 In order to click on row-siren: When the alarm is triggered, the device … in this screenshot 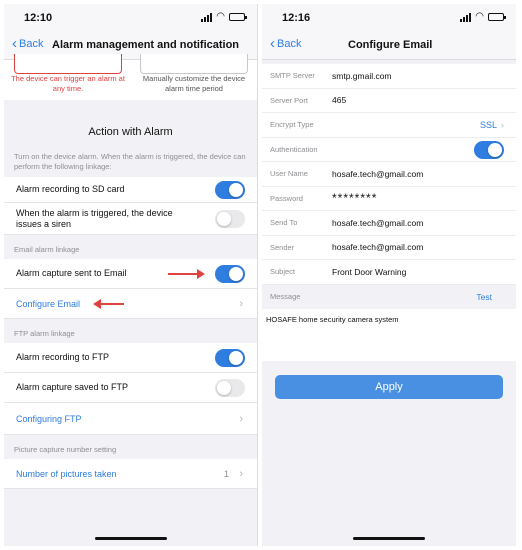, I will do `click(130, 219)`.